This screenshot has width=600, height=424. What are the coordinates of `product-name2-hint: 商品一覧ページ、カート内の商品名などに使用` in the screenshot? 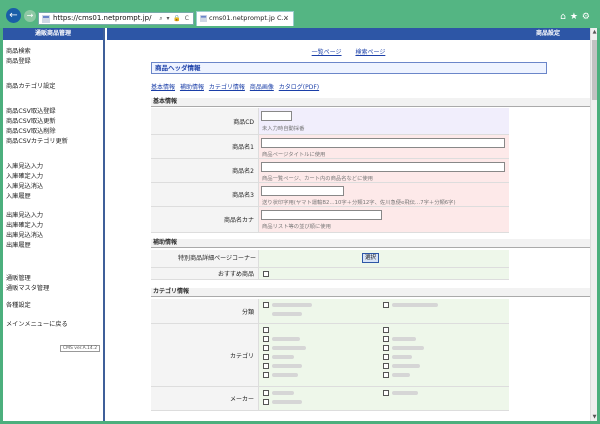 It's located at (317, 179).